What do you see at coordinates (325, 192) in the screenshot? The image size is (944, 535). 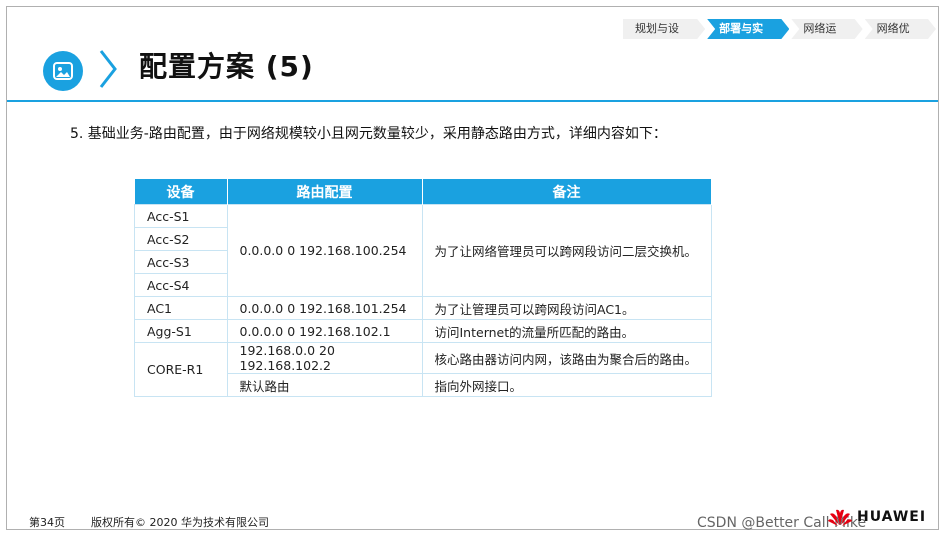 I see `column-header-route: 路由配置` at bounding box center [325, 192].